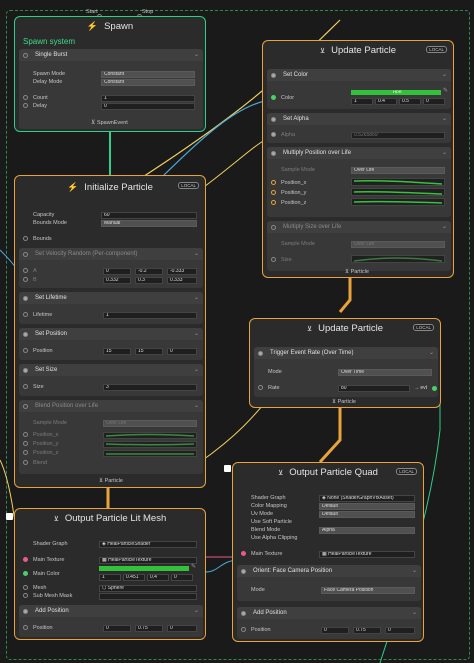 The height and width of the screenshot is (663, 474). Describe the element at coordinates (367, 514) in the screenshot. I see `uv-mode-select: Default` at that location.